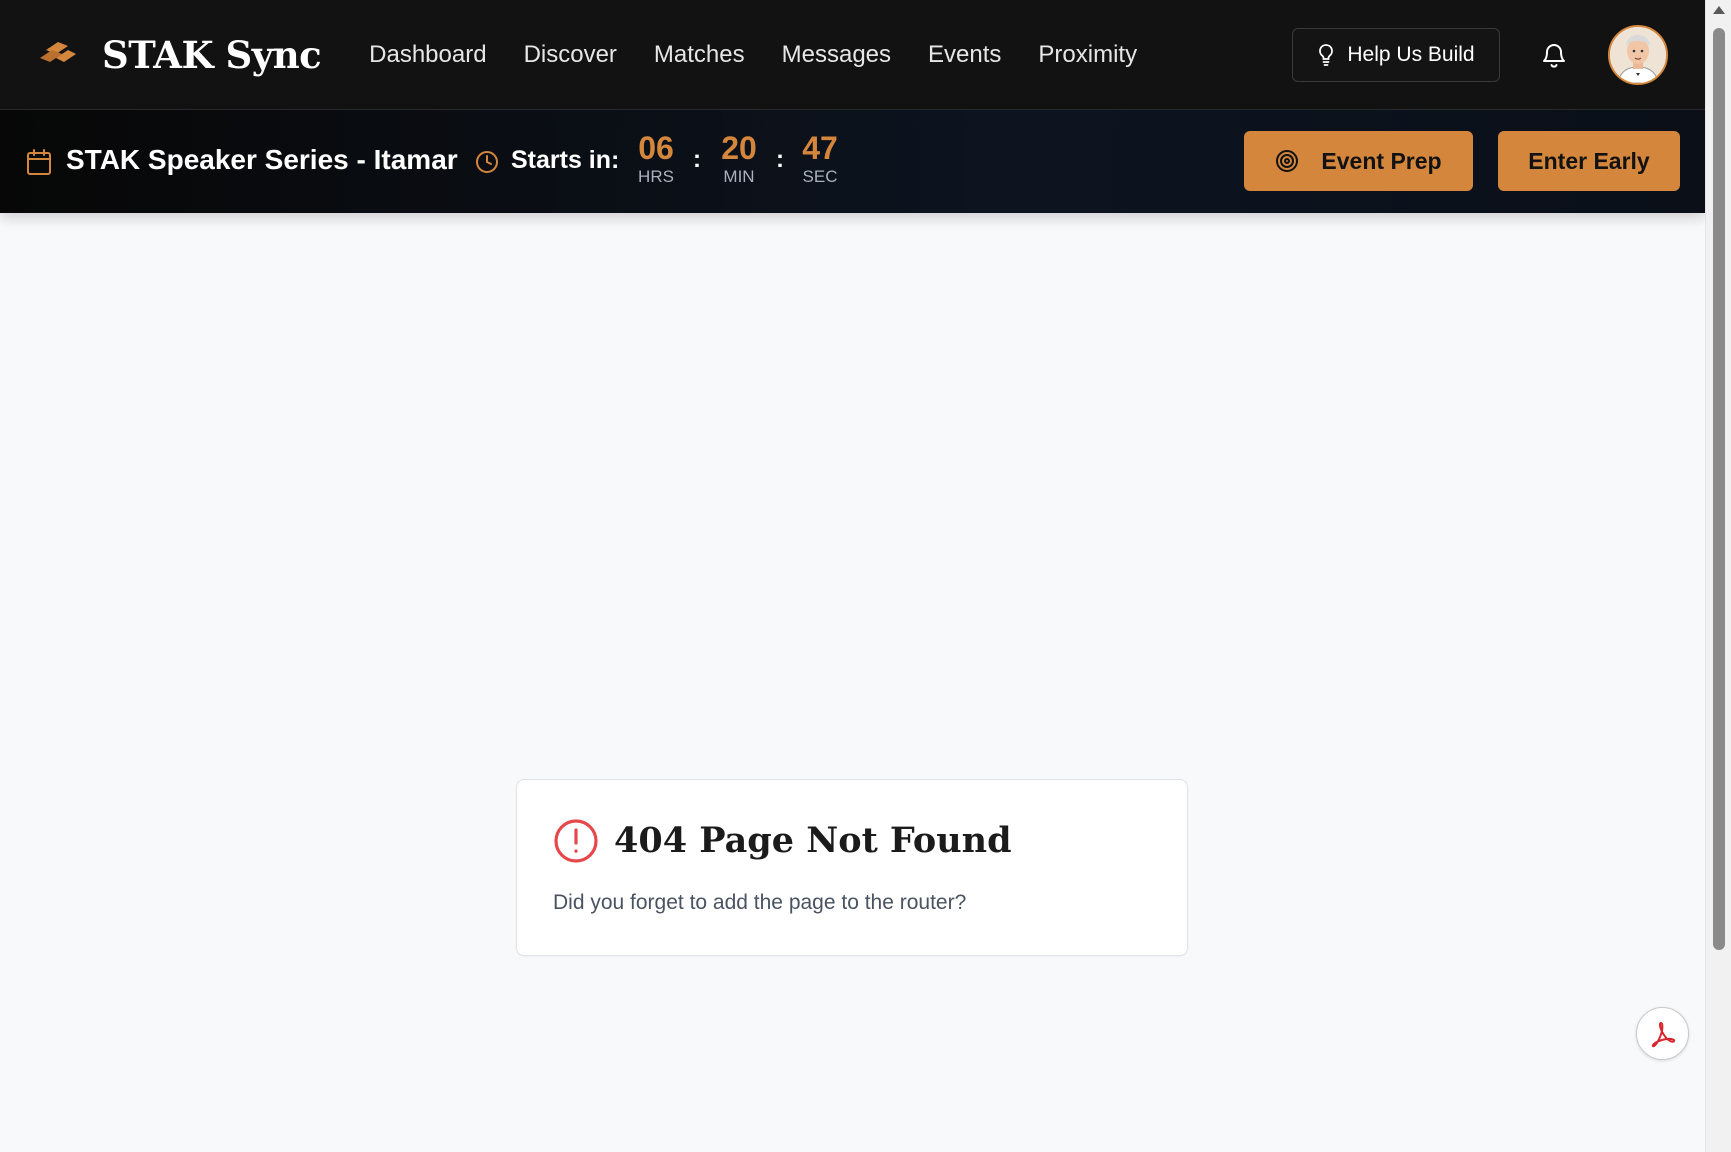 The width and height of the screenshot is (1731, 1152). I want to click on nav-discover: Discover, so click(570, 55).